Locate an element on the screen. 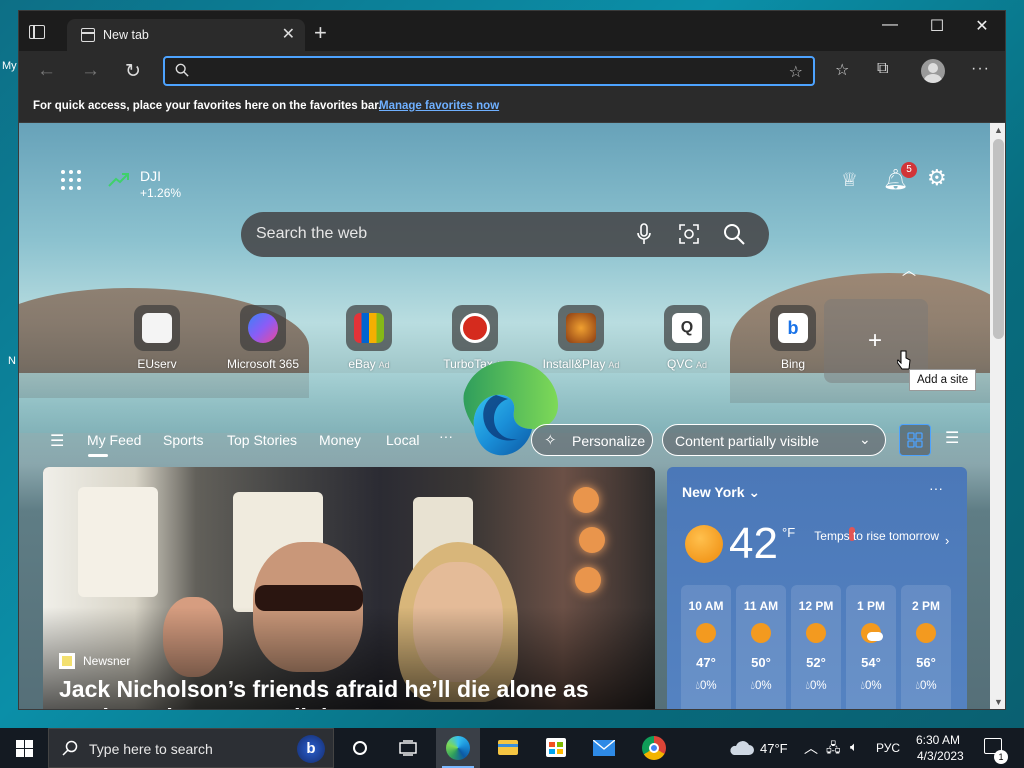  grid-layout-button is located at coordinates (915, 440).